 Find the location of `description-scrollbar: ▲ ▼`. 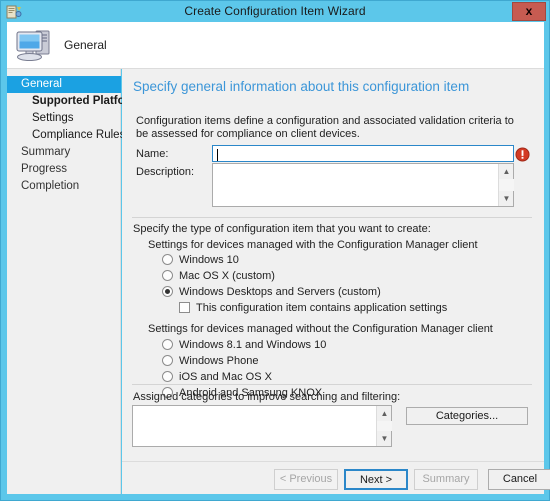

description-scrollbar: ▲ ▼ is located at coordinates (506, 185).